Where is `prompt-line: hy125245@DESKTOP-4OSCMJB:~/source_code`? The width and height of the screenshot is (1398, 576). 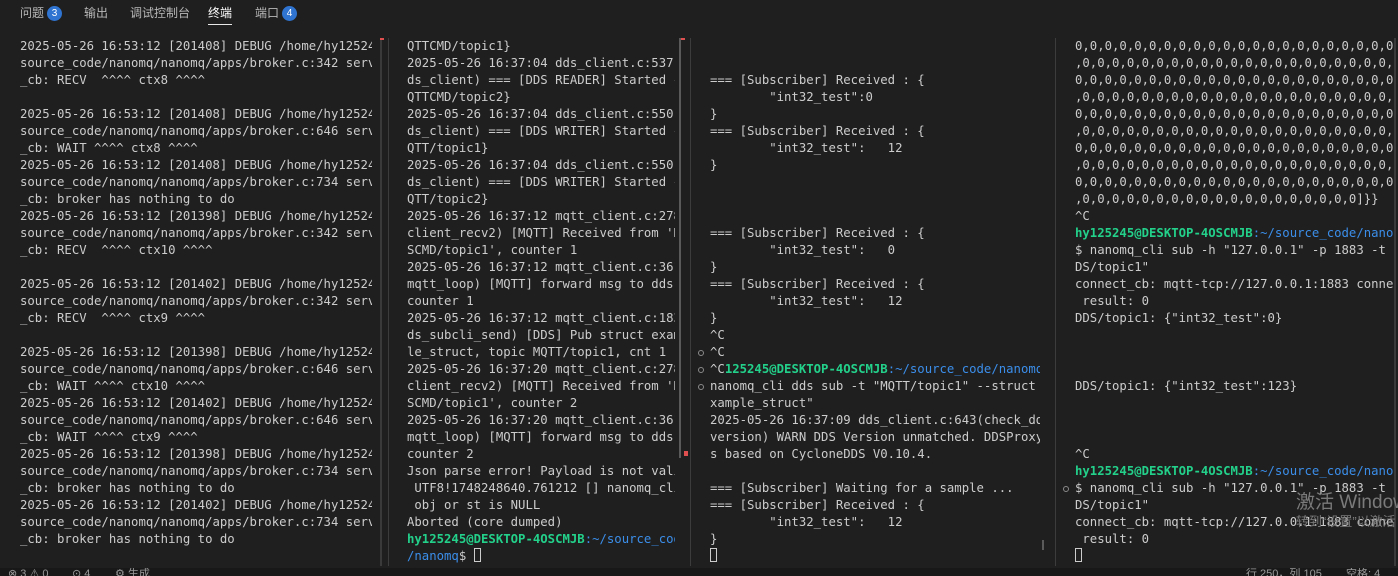 prompt-line: hy125245@DESKTOP-4OSCMJB:~/source_code is located at coordinates (541, 539).